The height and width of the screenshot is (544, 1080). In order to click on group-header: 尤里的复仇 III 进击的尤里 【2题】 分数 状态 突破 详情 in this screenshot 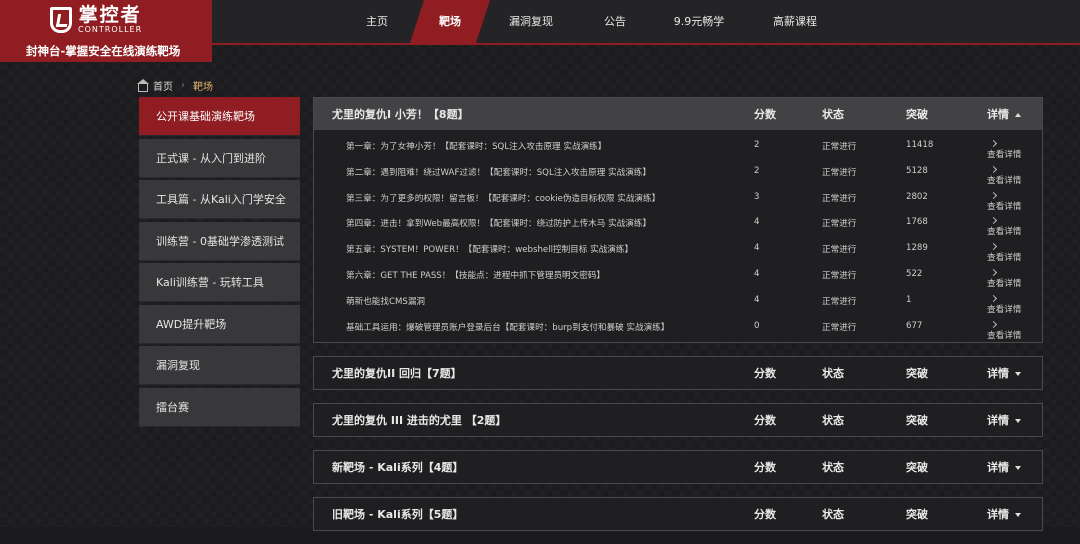, I will do `click(678, 420)`.